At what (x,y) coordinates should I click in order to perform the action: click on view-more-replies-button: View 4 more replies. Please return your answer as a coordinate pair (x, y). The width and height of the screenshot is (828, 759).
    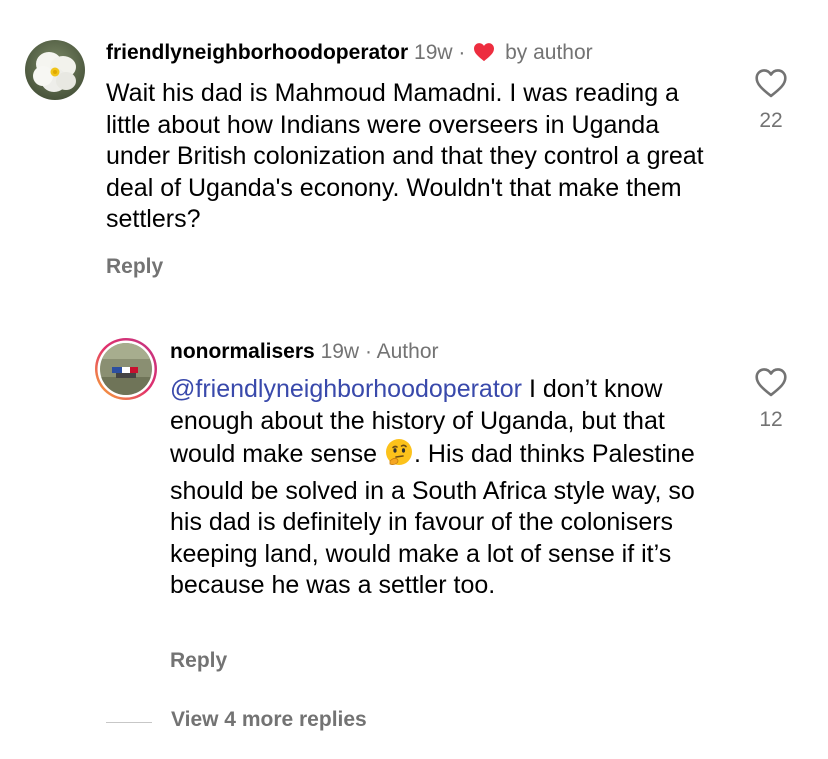
    Looking at the image, I should click on (269, 720).